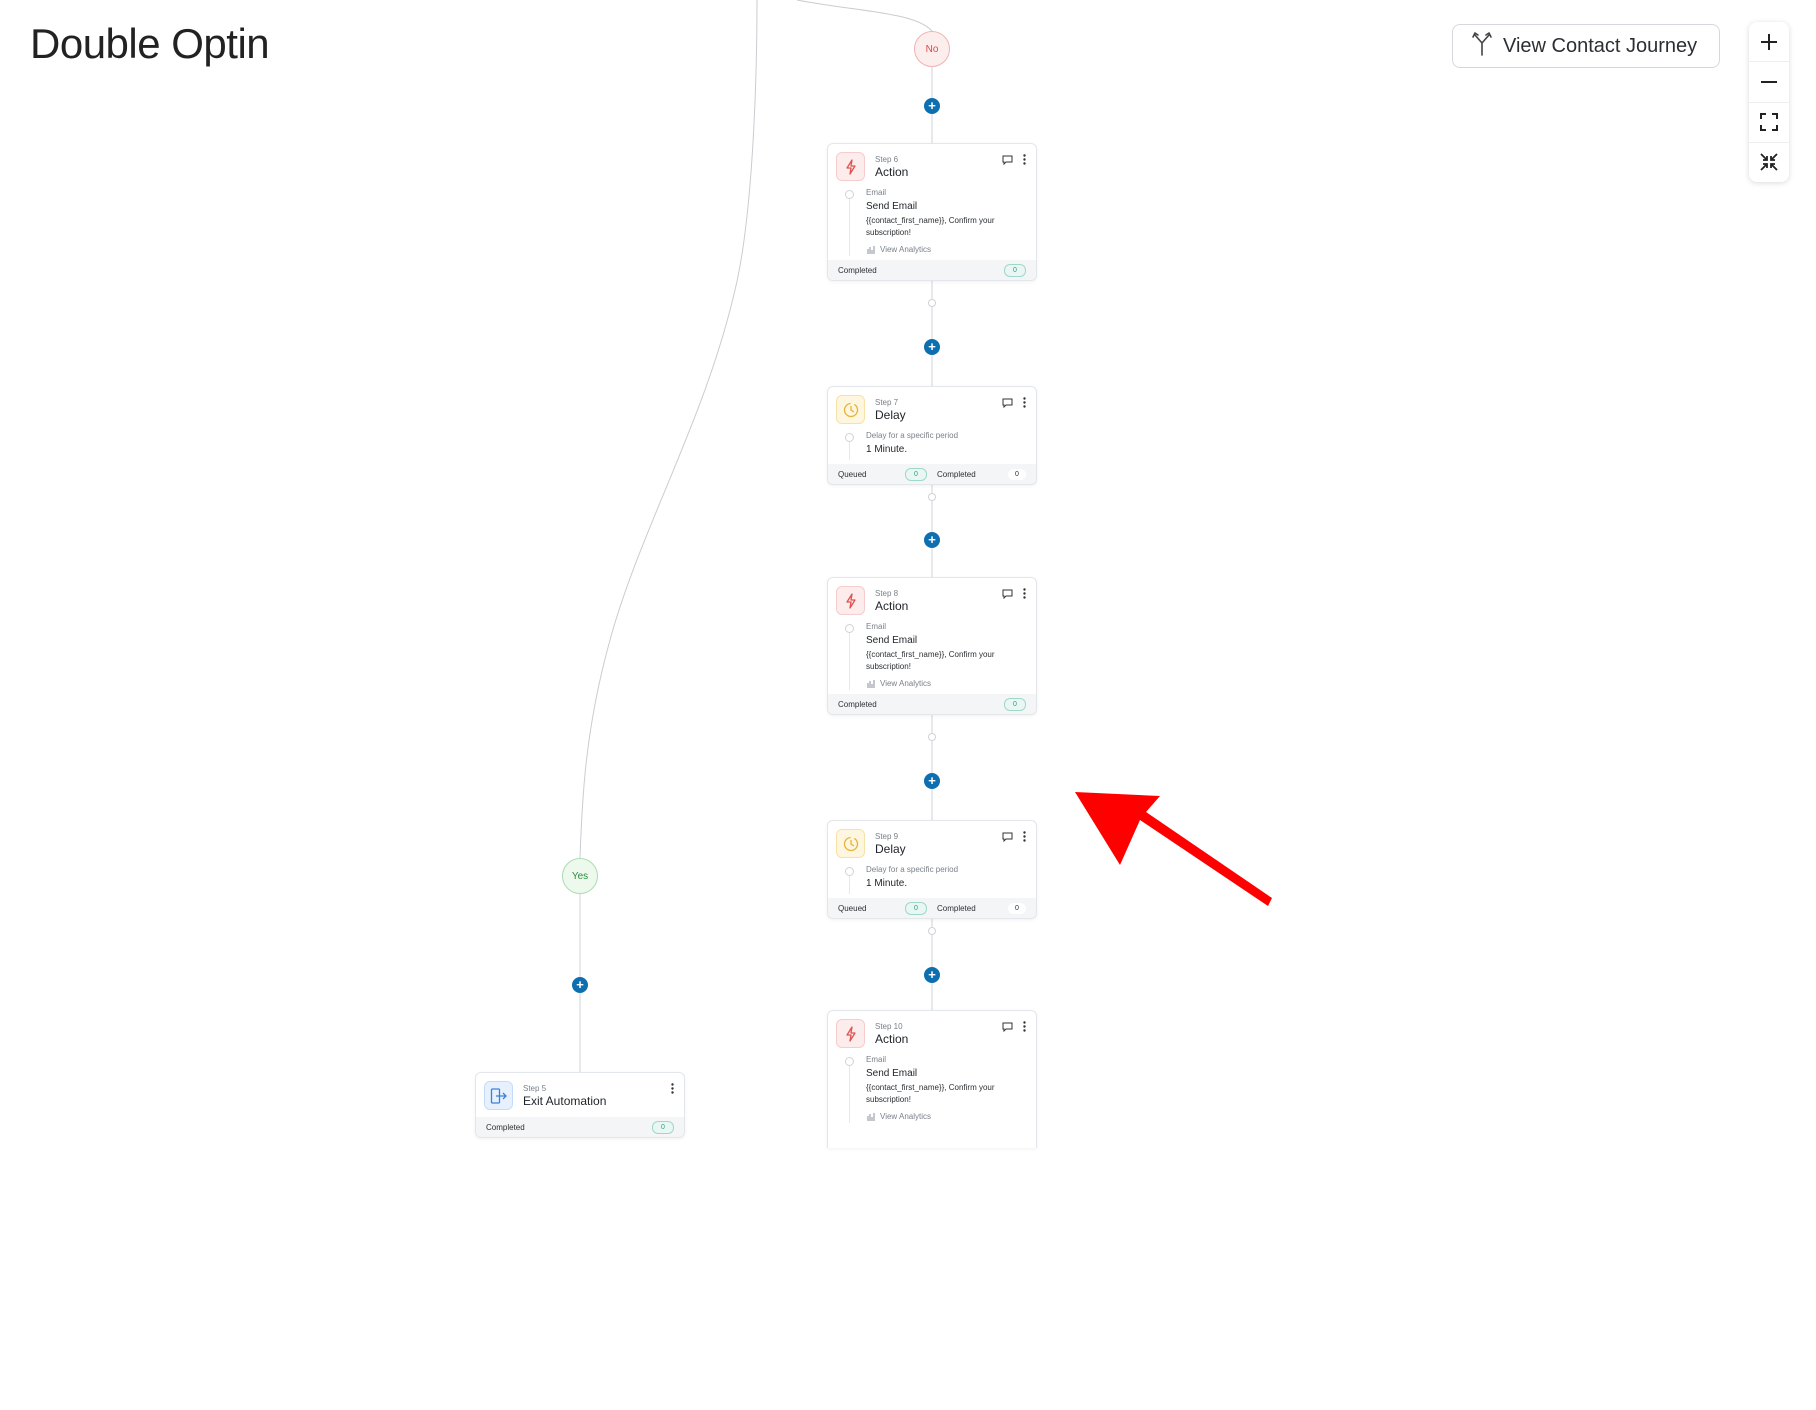 The image size is (1816, 1410). What do you see at coordinates (932, 49) in the screenshot?
I see `condition-no-node: No` at bounding box center [932, 49].